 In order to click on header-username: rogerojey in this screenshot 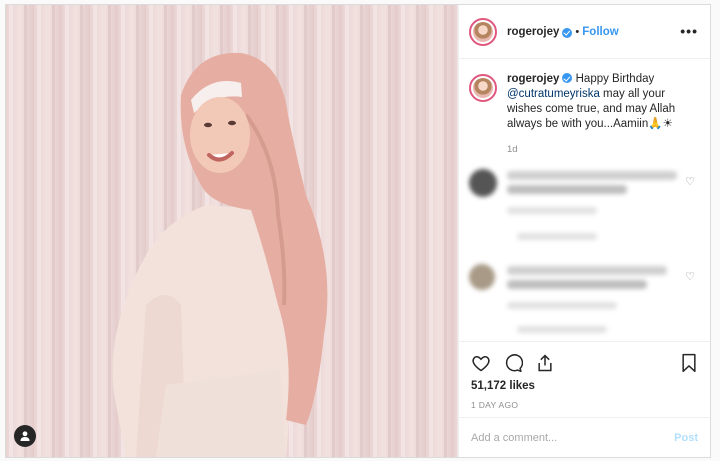, I will do `click(533, 32)`.